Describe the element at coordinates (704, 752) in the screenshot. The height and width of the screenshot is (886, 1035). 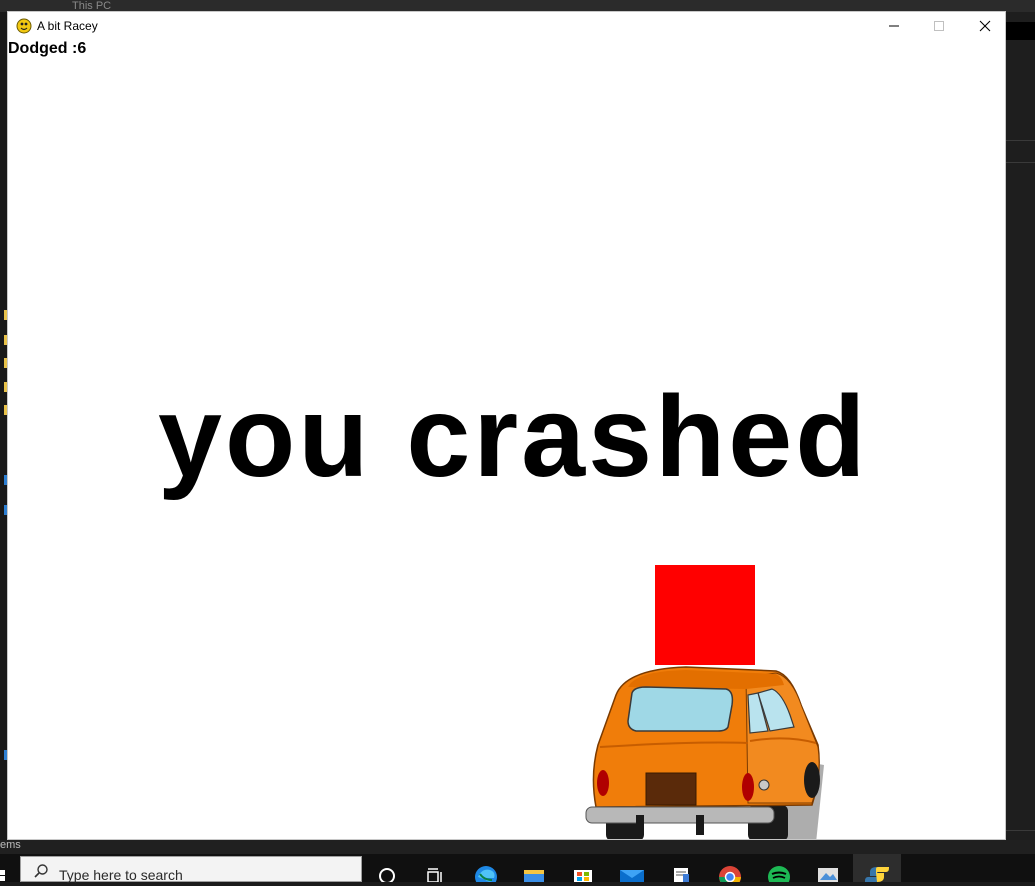
I see `orange-car-sprite` at that location.